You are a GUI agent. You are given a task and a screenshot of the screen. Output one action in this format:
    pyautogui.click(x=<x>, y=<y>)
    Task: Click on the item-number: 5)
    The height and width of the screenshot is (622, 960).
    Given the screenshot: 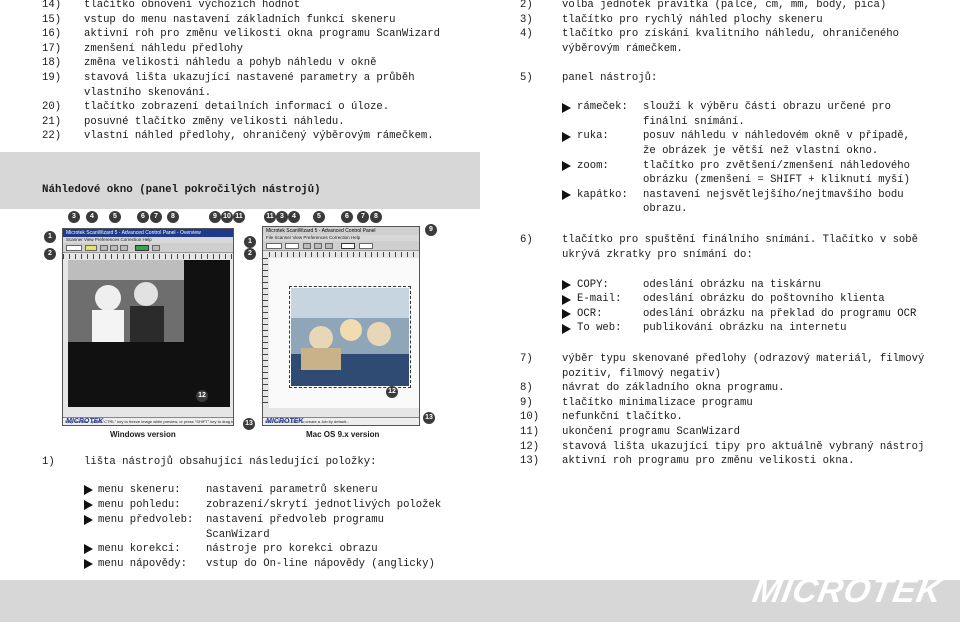 What is the action you would take?
    pyautogui.click(x=526, y=78)
    